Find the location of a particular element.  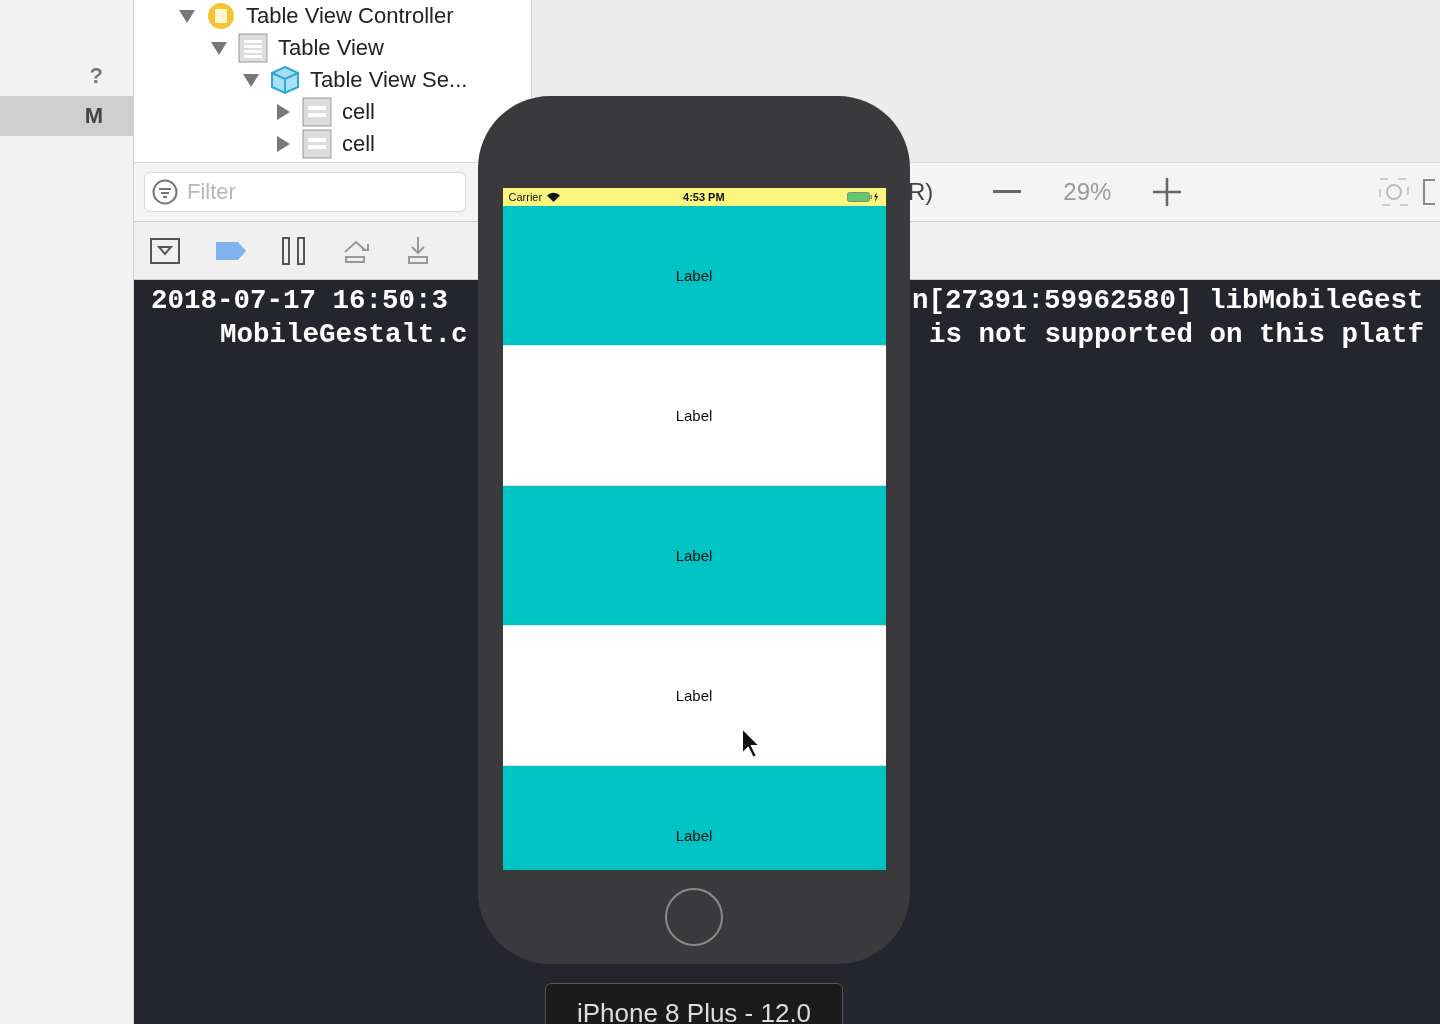

sidebar-item: ? is located at coordinates (66, 76).